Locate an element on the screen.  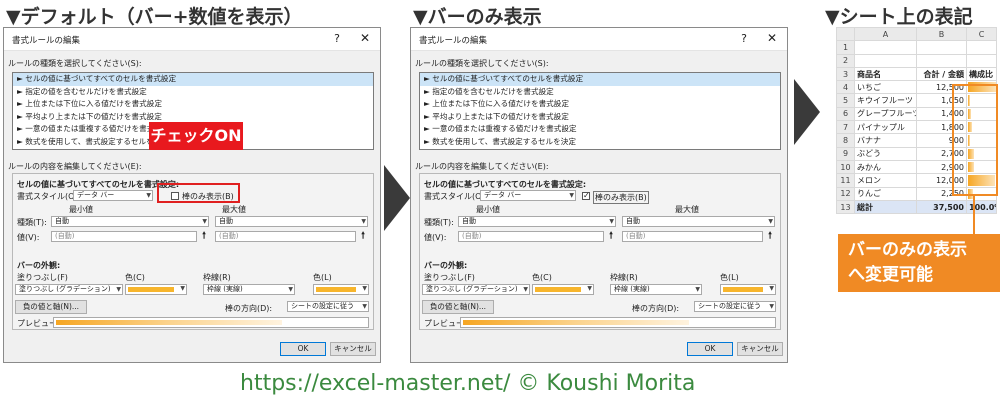
header-cell-name: 商品名 is located at coordinates (885, 74).